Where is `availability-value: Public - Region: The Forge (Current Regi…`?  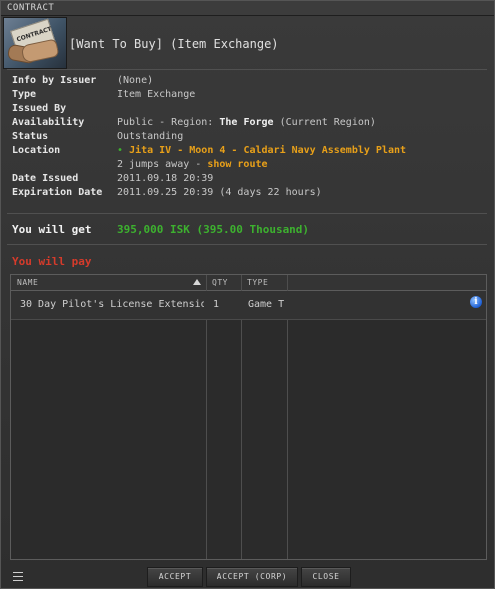 availability-value: Public - Region: The Forge (Current Regi… is located at coordinates (246, 123).